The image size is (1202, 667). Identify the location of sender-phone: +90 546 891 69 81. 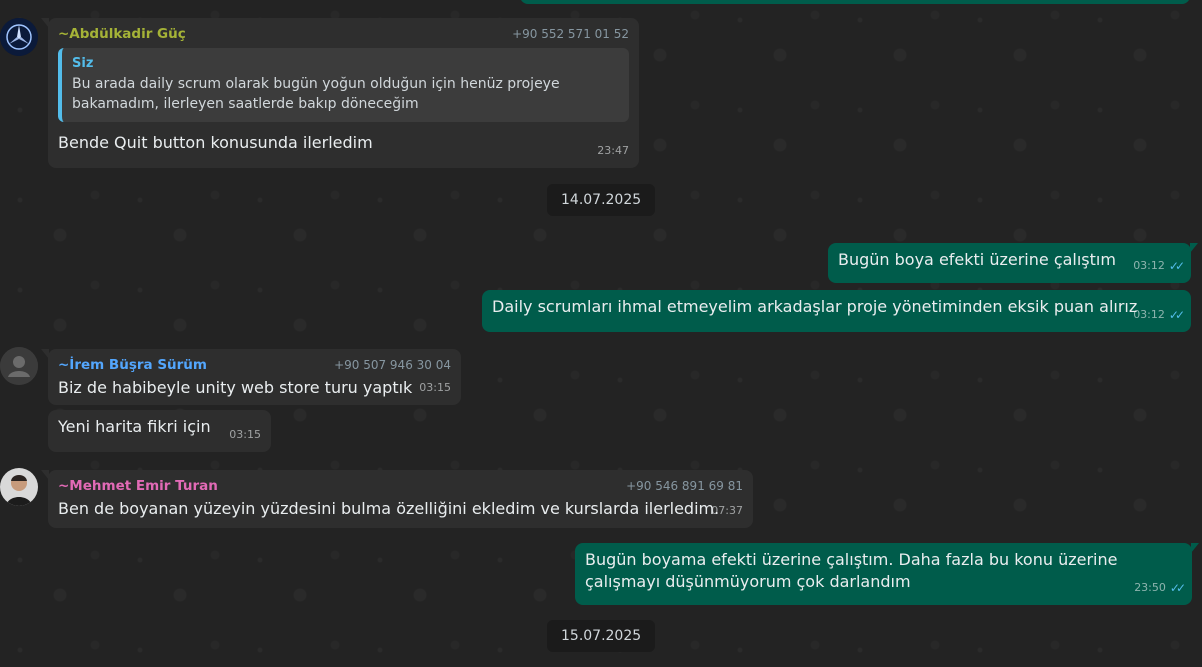
(684, 486).